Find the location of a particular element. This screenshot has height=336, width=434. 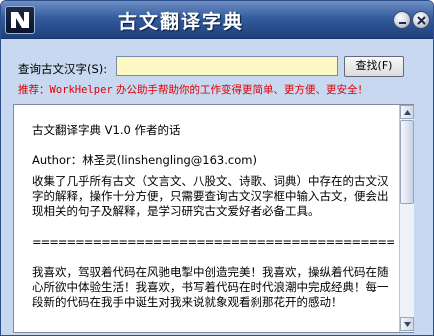

search-button: 查找(F) is located at coordinates (374, 66).